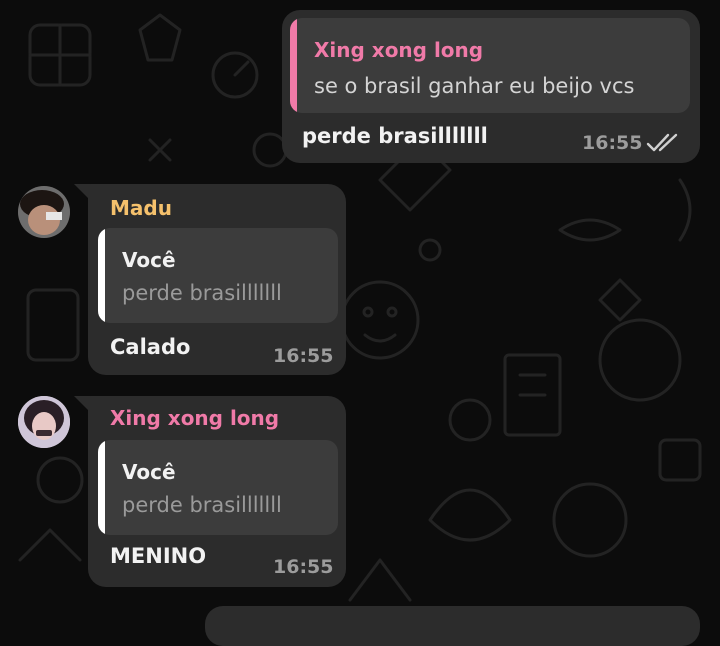  I want to click on message-text: Calado, so click(150, 347).